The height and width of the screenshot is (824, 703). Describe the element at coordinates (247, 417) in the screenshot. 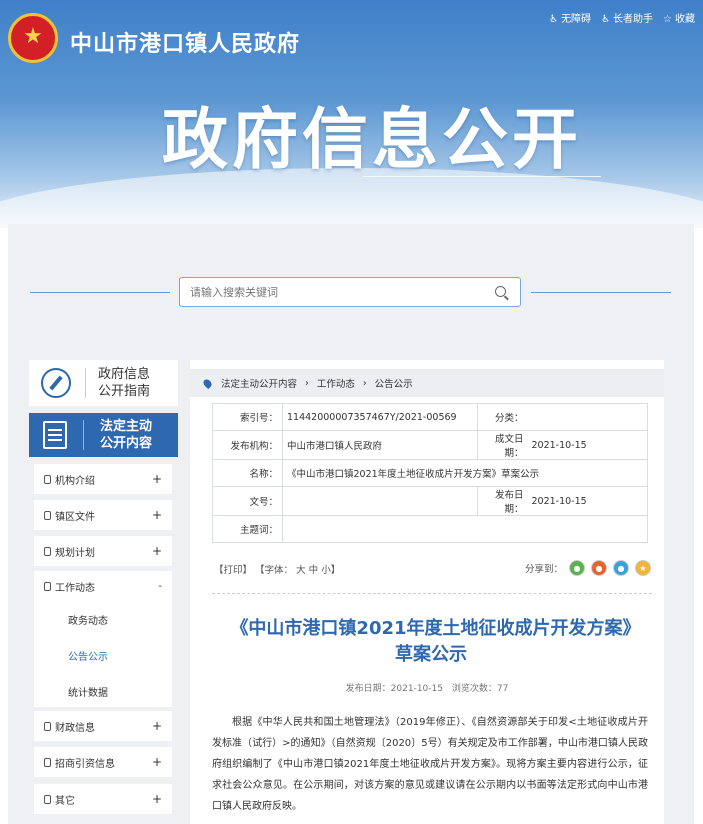

I see `index-label: 索引号：` at that location.